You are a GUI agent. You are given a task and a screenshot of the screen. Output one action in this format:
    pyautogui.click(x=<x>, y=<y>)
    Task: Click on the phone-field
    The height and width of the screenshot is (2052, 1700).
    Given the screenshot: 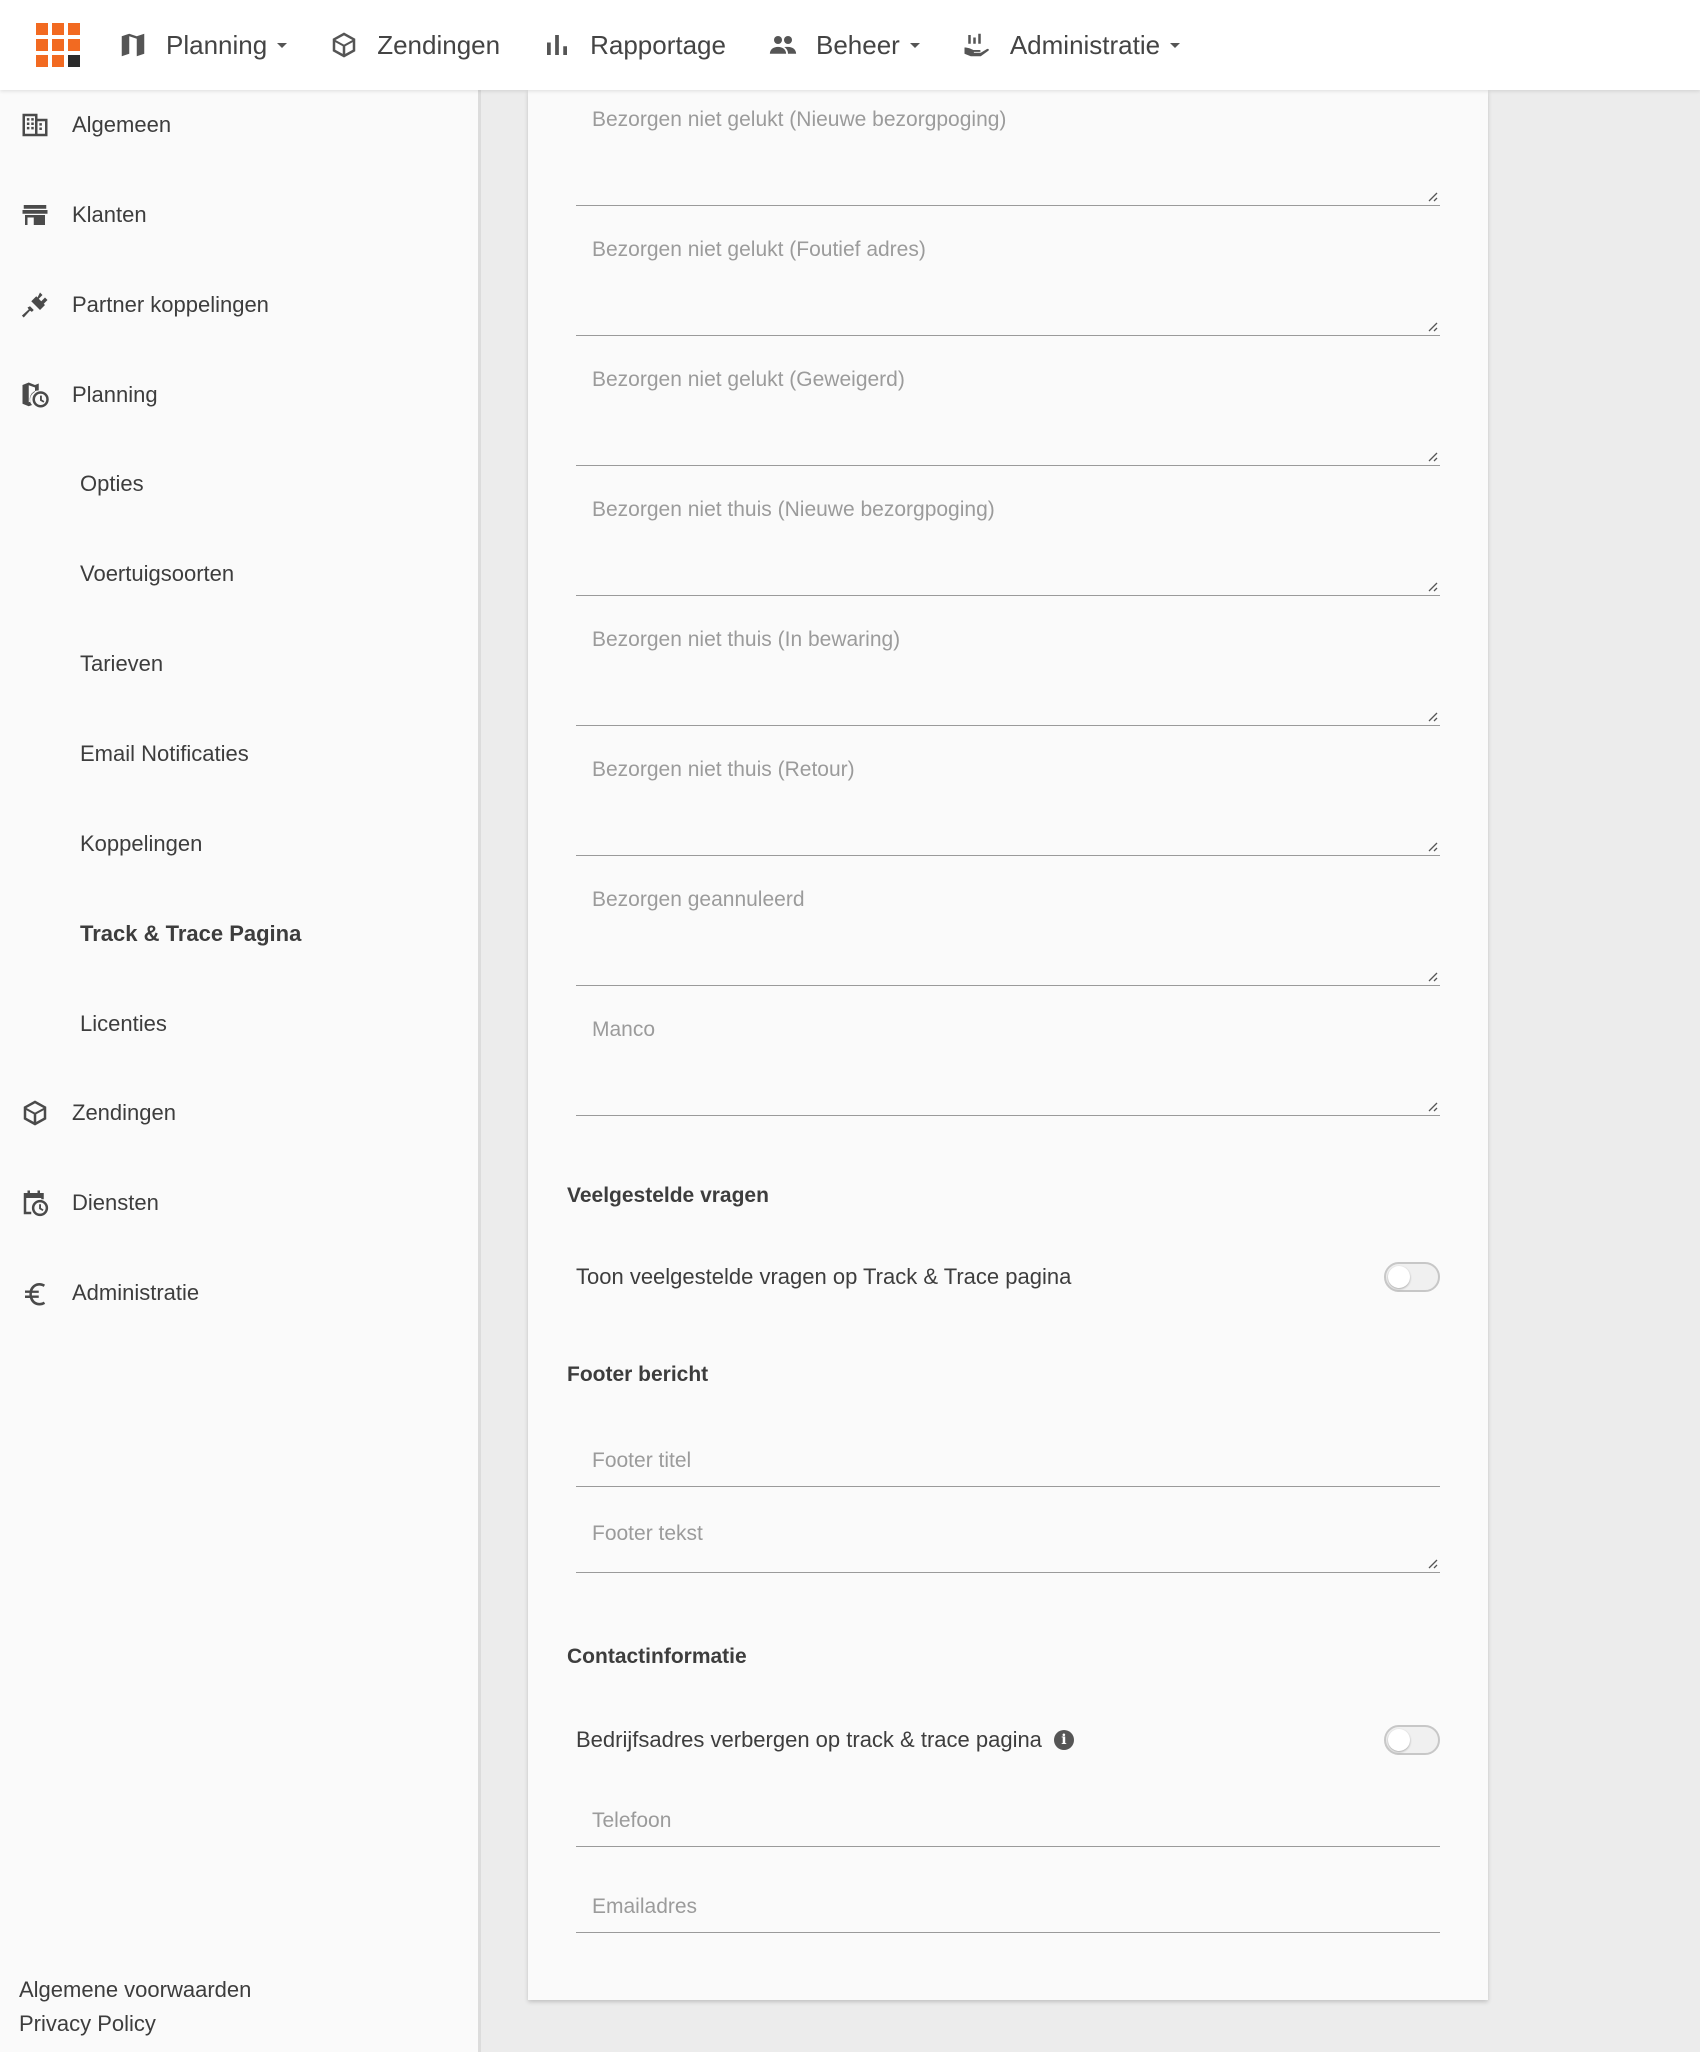 What is the action you would take?
    pyautogui.click(x=1008, y=1812)
    